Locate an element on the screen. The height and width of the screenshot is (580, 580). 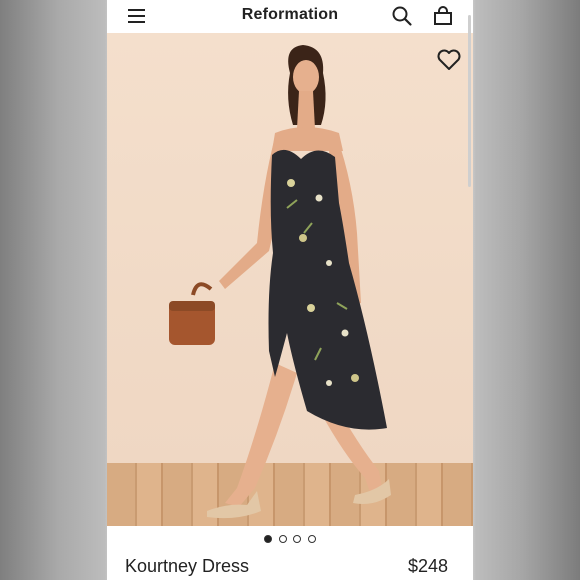
image-carousel-indicator is located at coordinates (290, 536).